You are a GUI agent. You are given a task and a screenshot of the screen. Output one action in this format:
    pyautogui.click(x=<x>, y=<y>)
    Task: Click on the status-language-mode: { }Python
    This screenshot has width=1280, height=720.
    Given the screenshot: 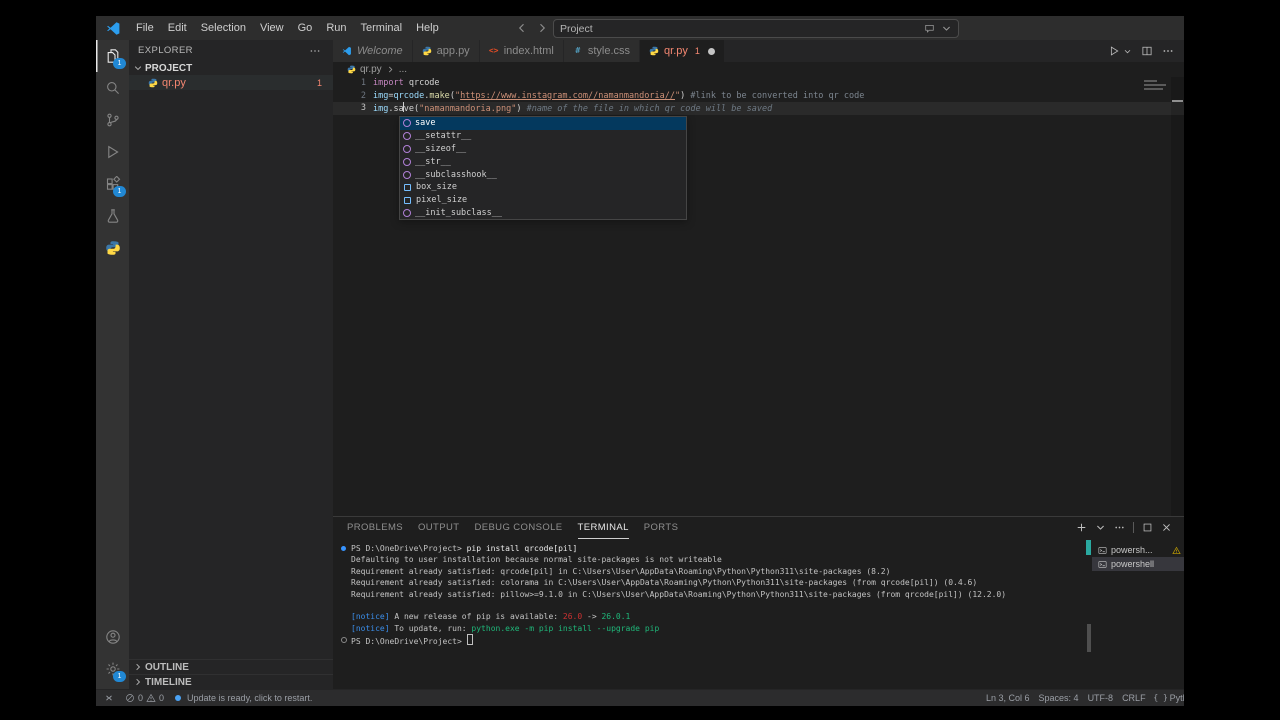 What is the action you would take?
    pyautogui.click(x=1168, y=698)
    